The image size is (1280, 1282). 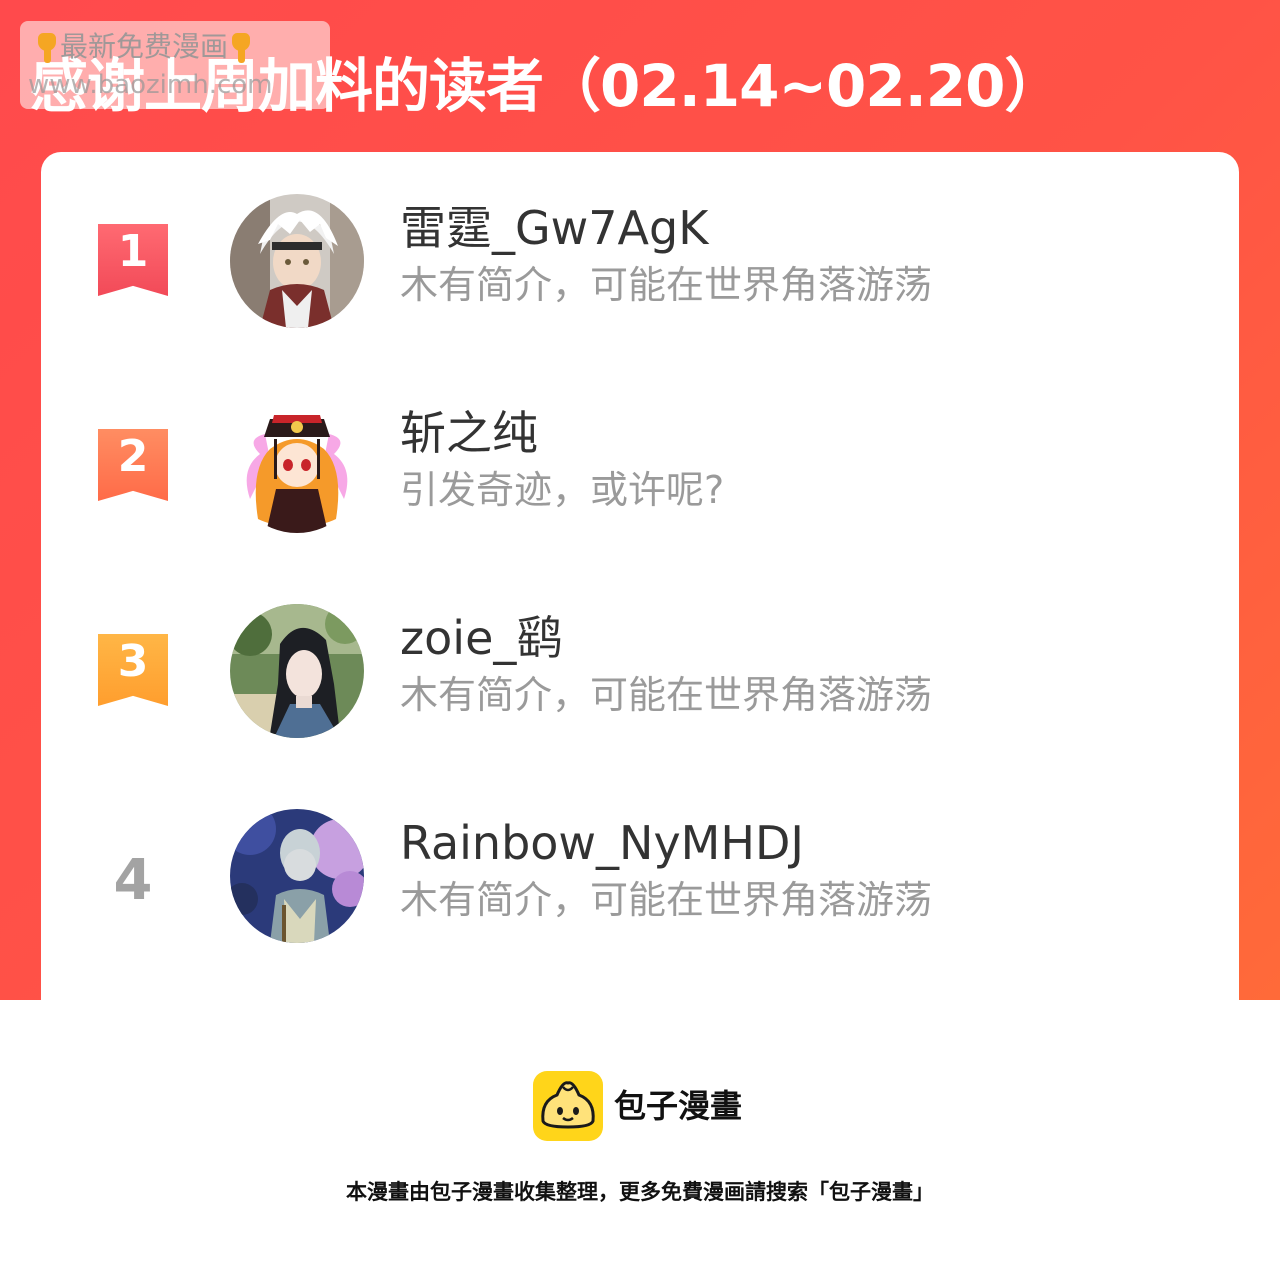 What do you see at coordinates (133, 670) in the screenshot?
I see `rank-badge-3: 3` at bounding box center [133, 670].